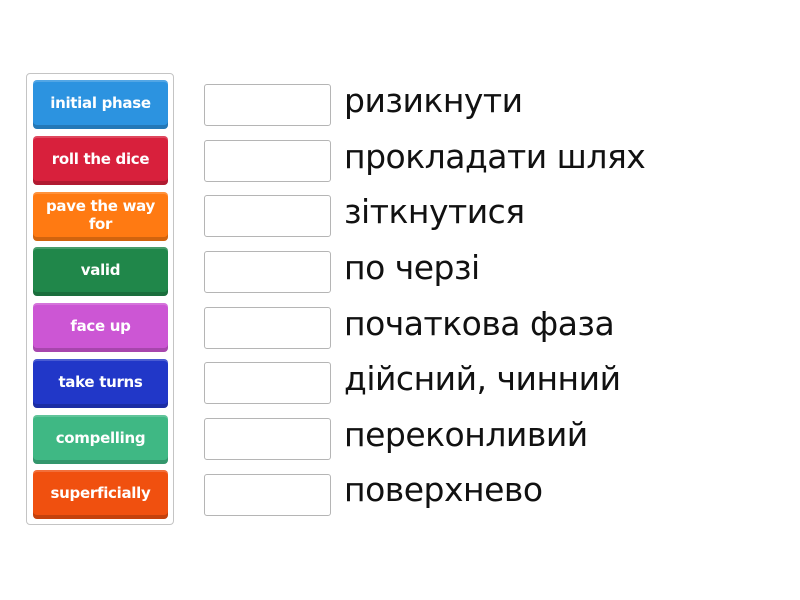 The image size is (800, 600). Describe the element at coordinates (479, 323) in the screenshot. I see `definition-text: початкова фаза` at that location.